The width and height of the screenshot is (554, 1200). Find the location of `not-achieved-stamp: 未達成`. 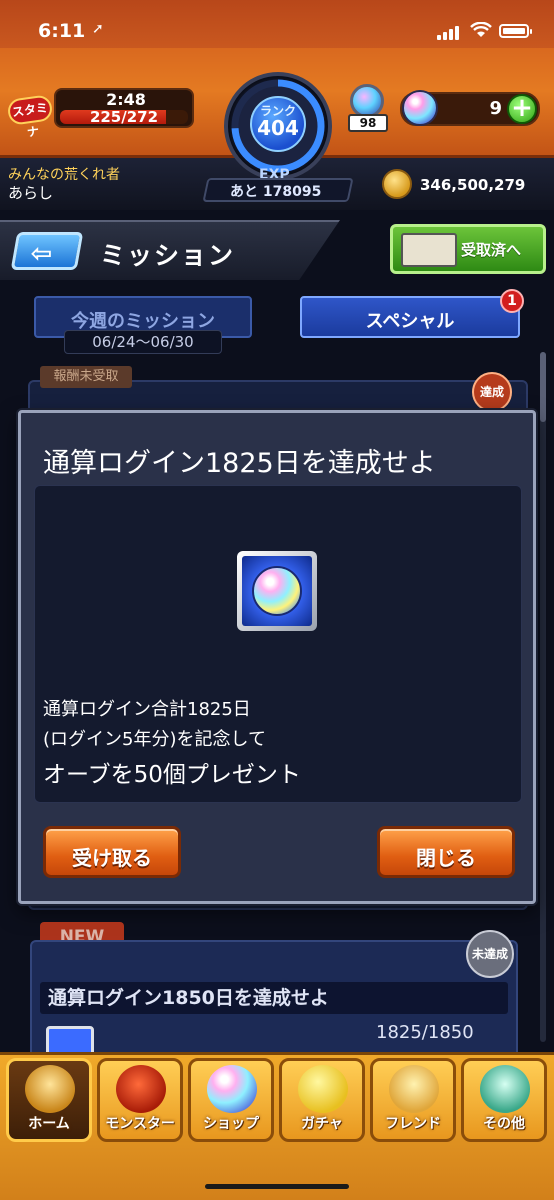

not-achieved-stamp: 未達成 is located at coordinates (490, 954).